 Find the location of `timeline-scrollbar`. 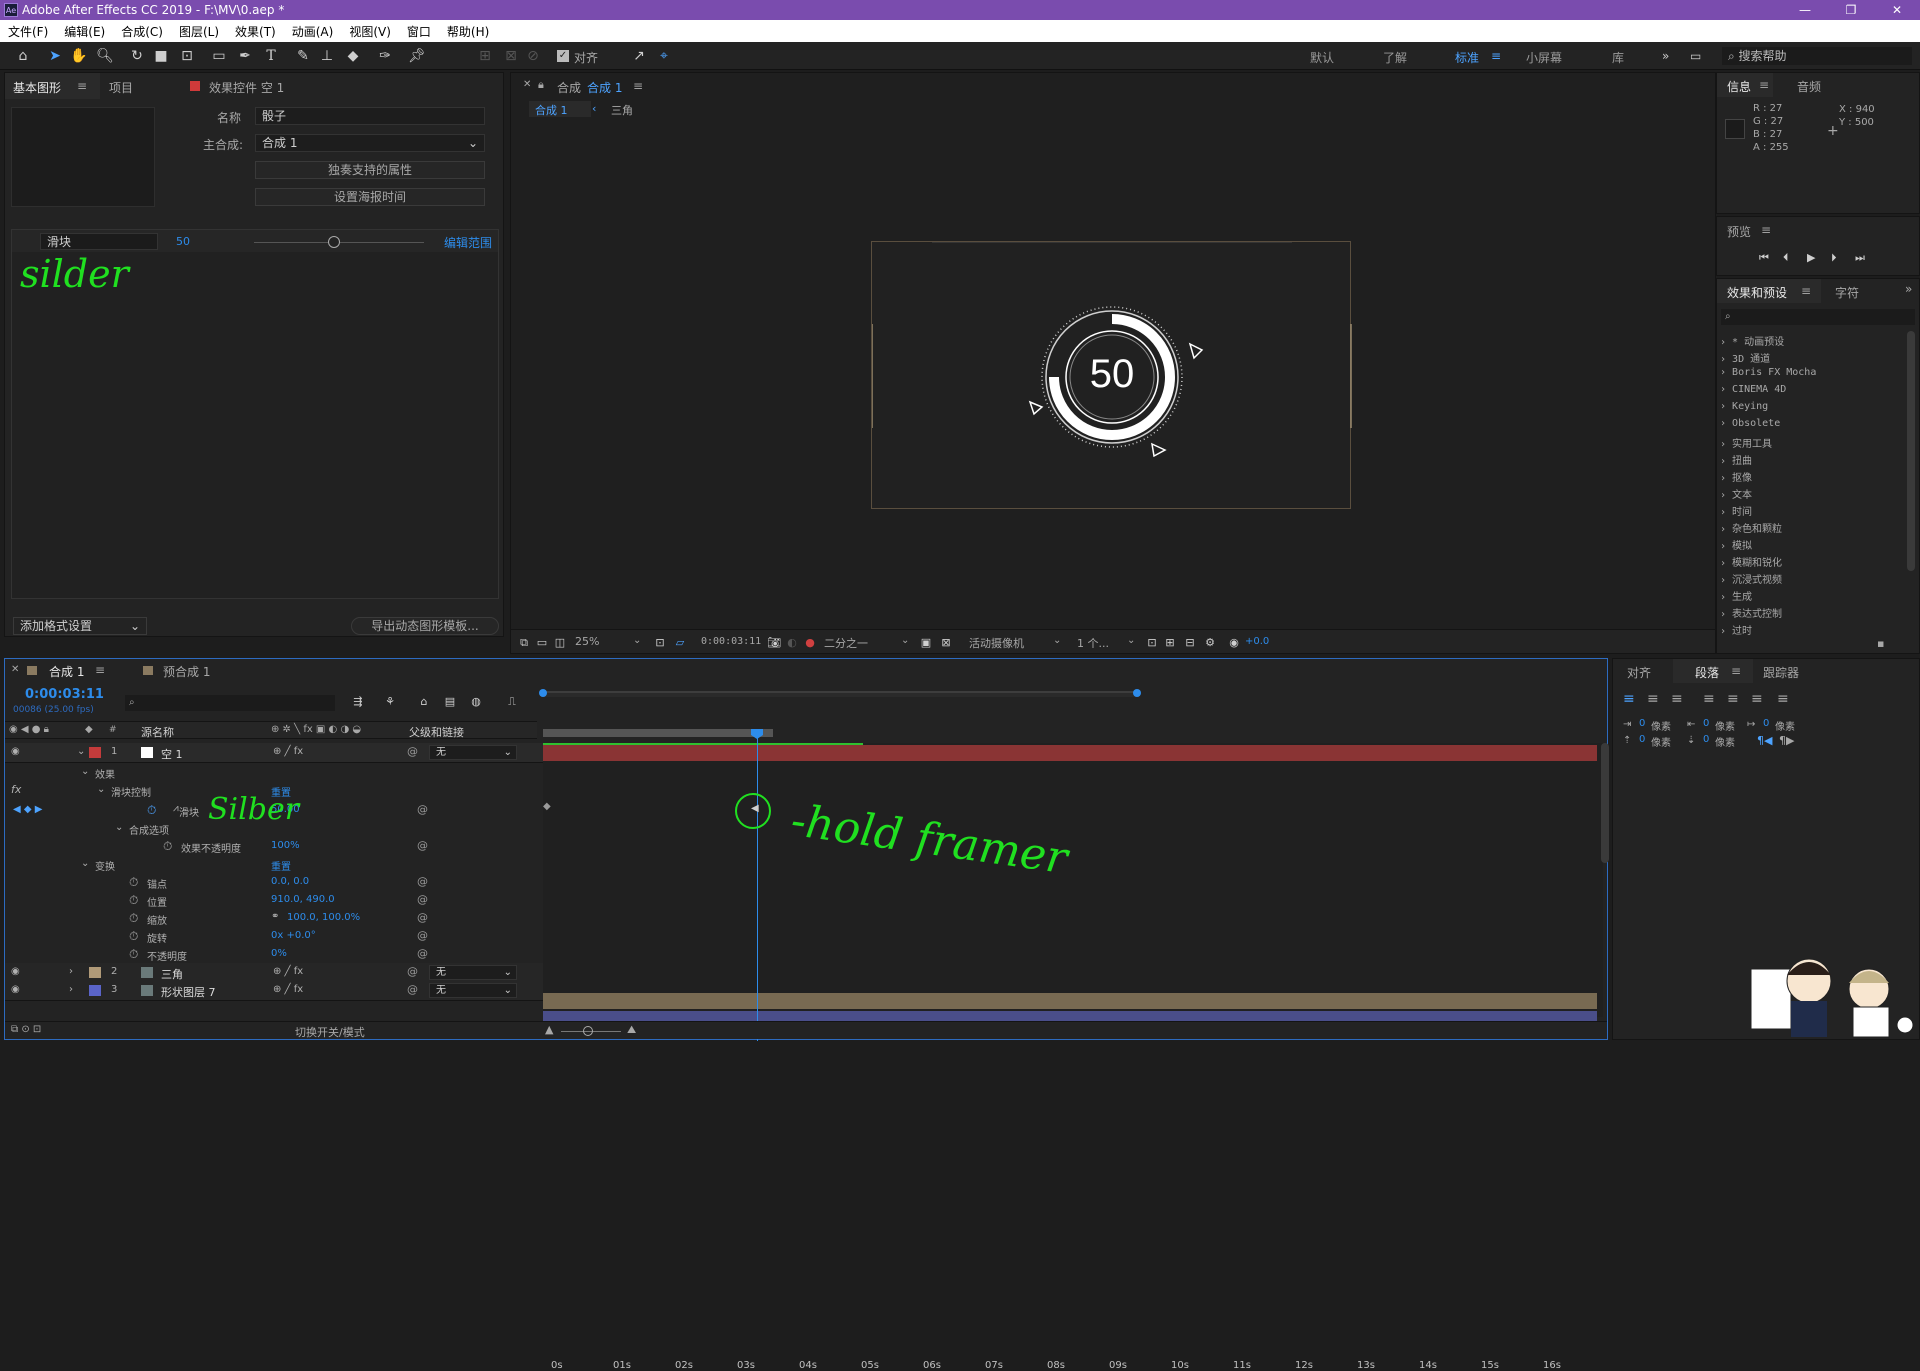

timeline-scrollbar is located at coordinates (1605, 803).